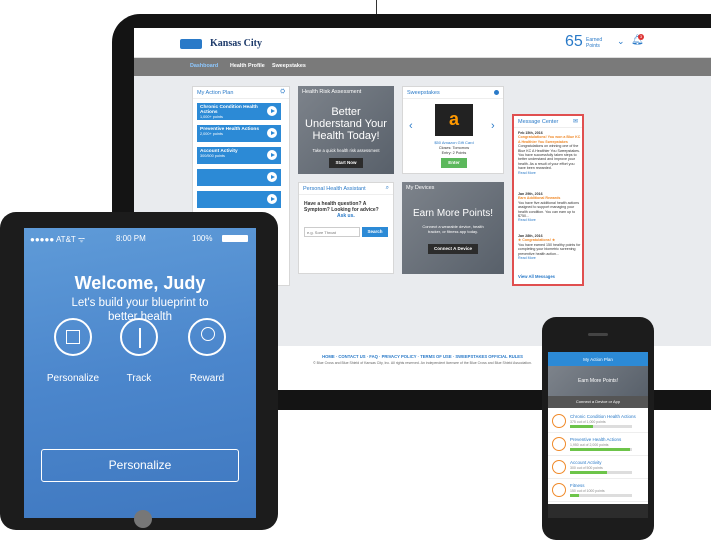 The height and width of the screenshot is (540, 711). Describe the element at coordinates (453, 93) in the screenshot. I see `sweepstakes-title: Sweepstakes` at that location.